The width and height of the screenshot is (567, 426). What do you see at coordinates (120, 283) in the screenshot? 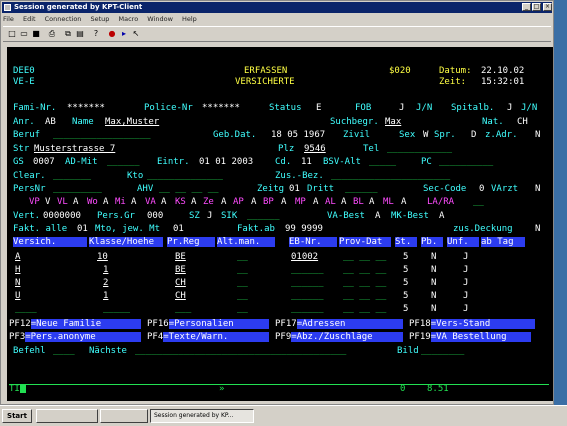
I see `cell-klasse: 2` at bounding box center [120, 283].